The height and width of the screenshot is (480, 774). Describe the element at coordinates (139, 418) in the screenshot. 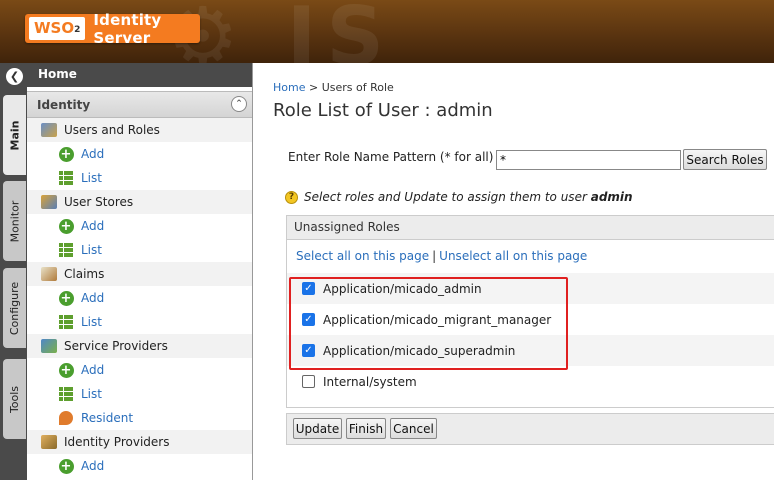

I see `menu-item-resident: Resident` at that location.